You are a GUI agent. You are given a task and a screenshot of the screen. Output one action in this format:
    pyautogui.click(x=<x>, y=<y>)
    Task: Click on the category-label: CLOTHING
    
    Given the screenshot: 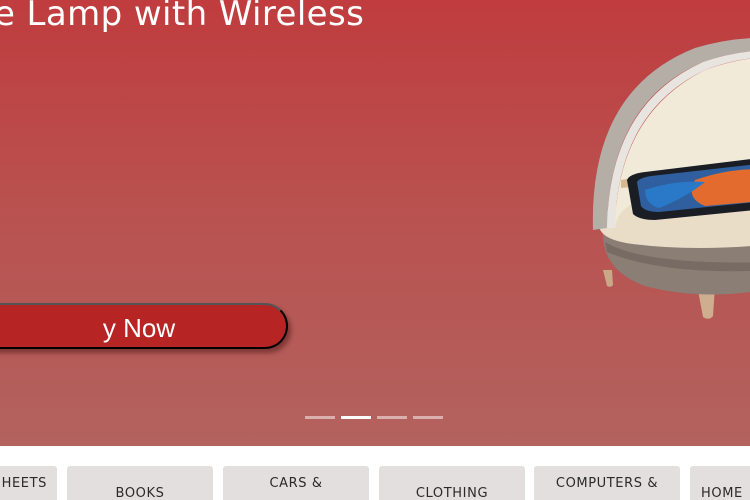 What is the action you would take?
    pyautogui.click(x=452, y=493)
    